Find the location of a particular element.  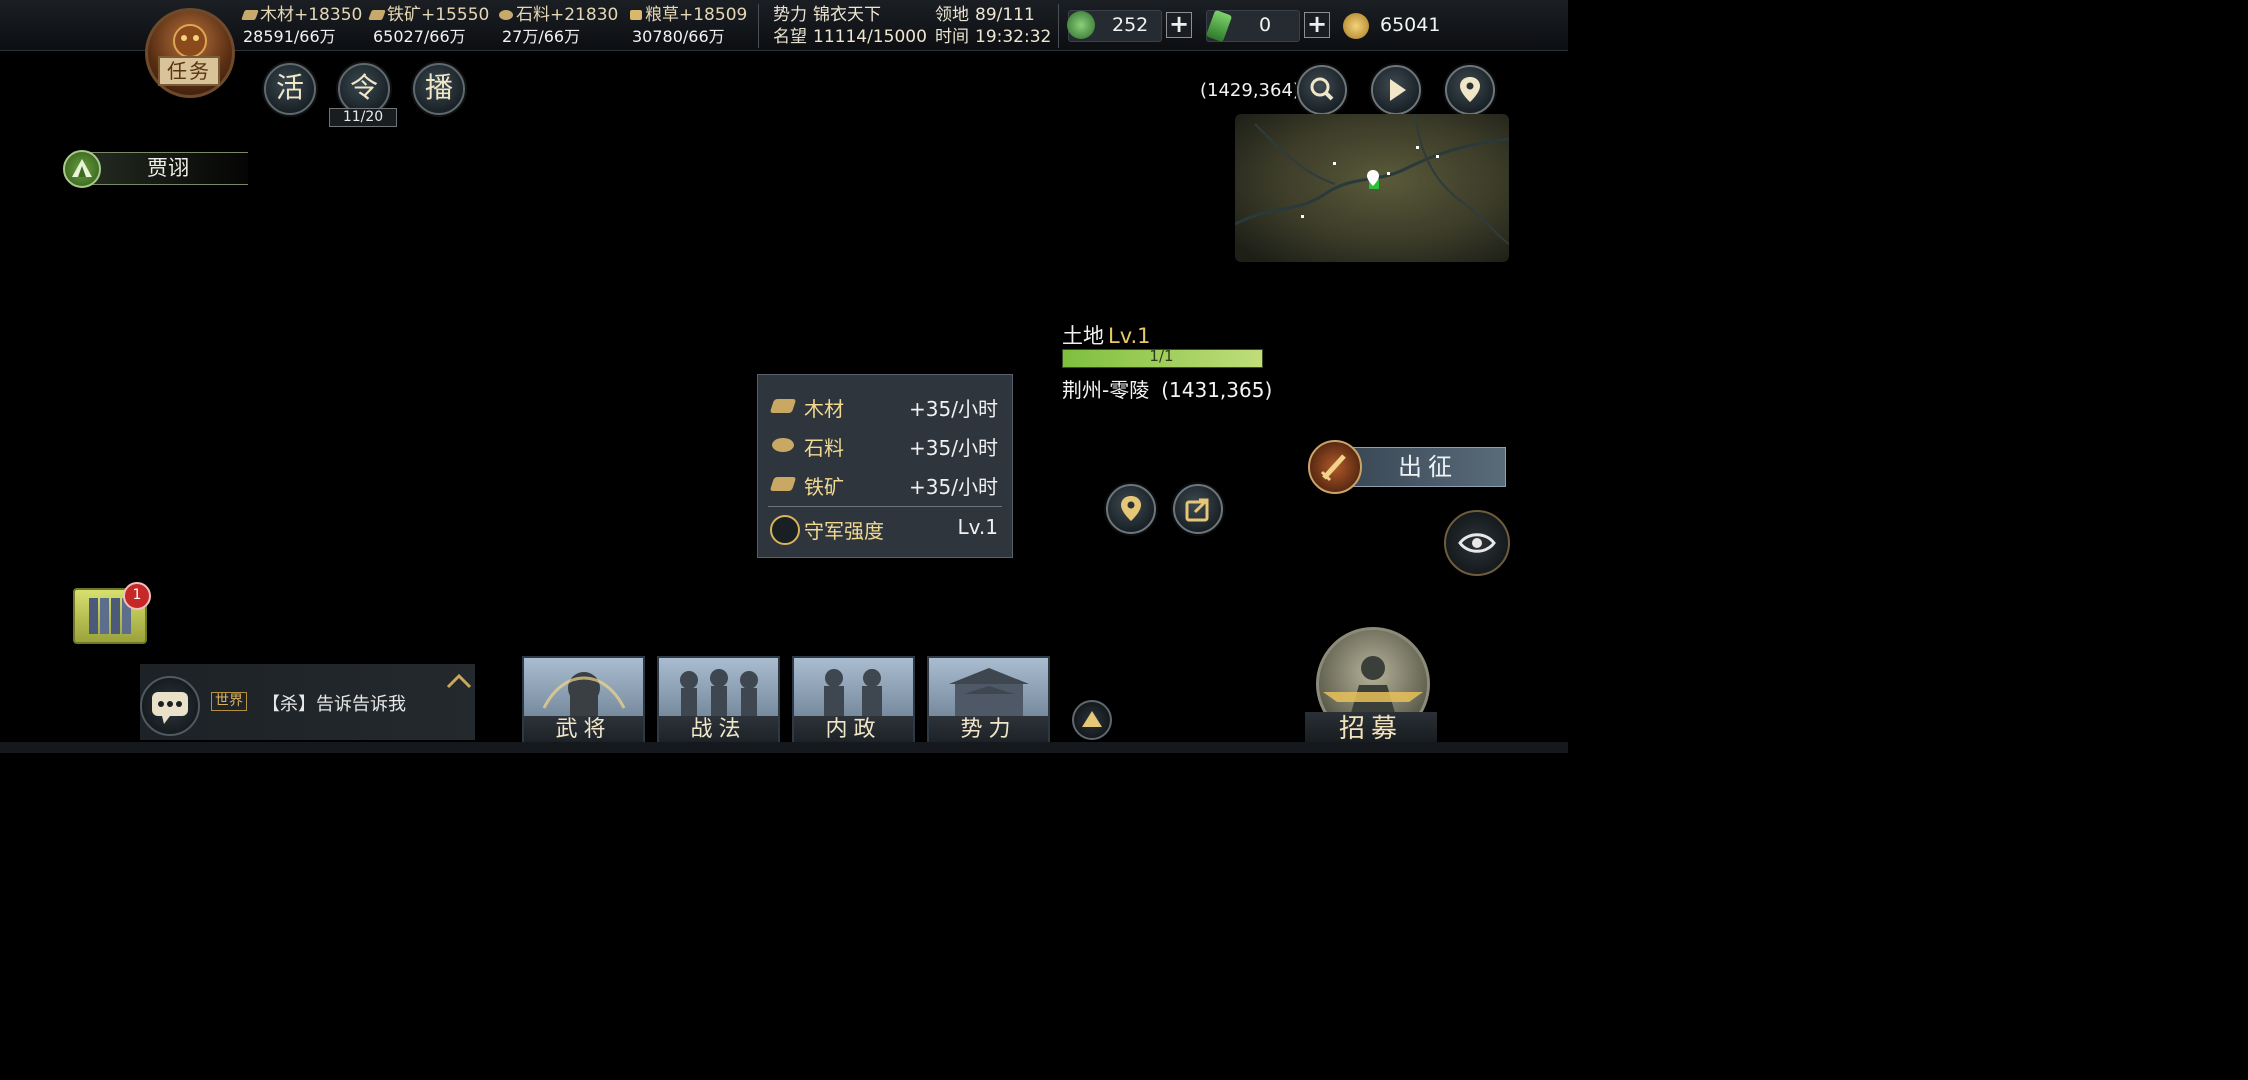

tent-glyph is located at coordinates (82, 168).